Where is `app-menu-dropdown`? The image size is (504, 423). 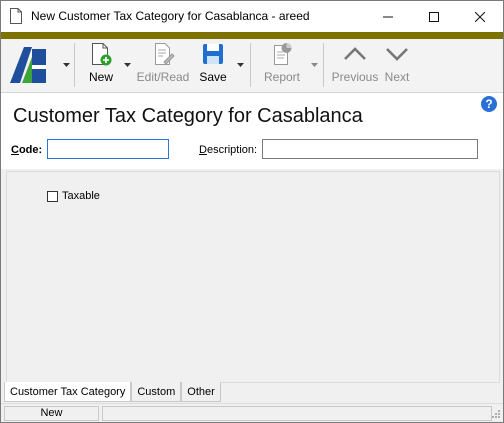
app-menu-dropdown is located at coordinates (66, 65).